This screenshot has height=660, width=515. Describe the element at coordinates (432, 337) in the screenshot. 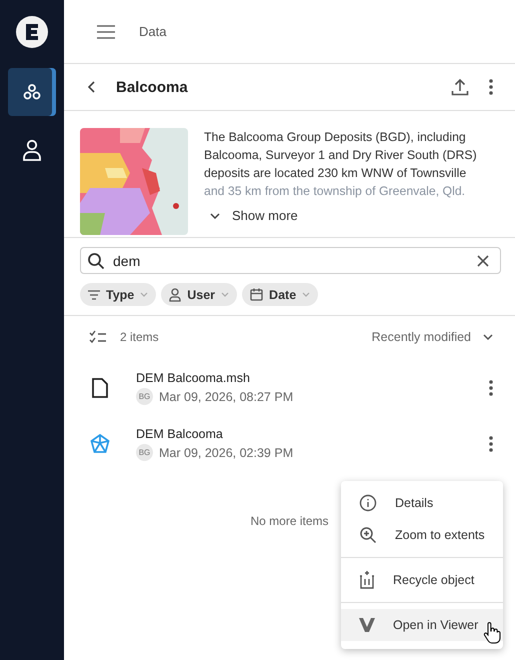

I see `sort-dropdown: Recently modified` at that location.